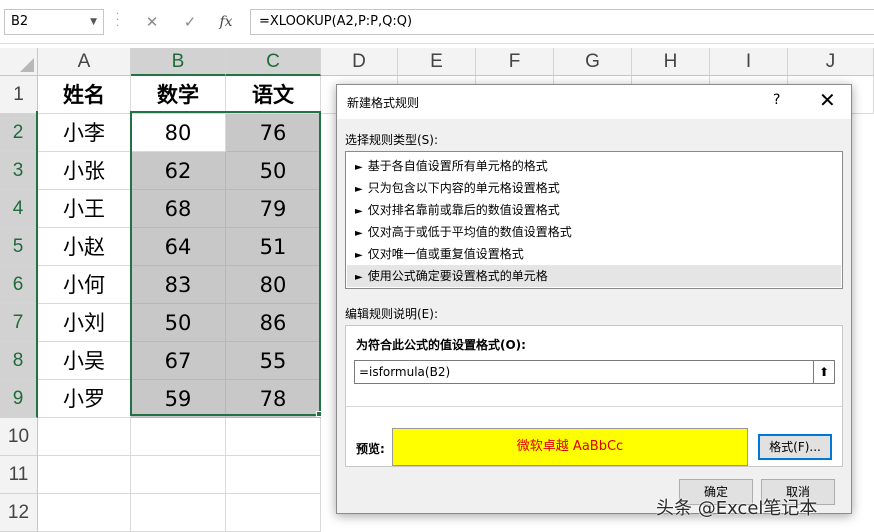  I want to click on column-header-e: E, so click(437, 62).